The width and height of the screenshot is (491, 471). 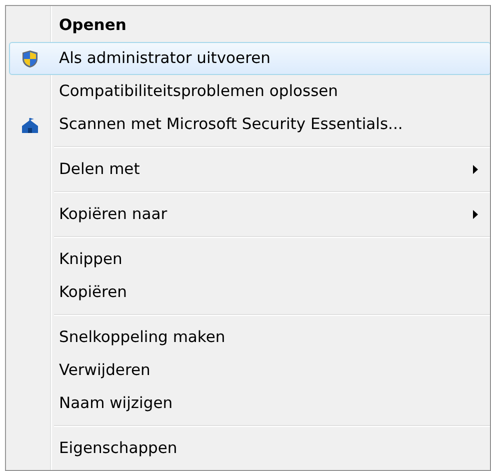 I want to click on menu-item-label: Naam wijzigen, so click(x=116, y=403).